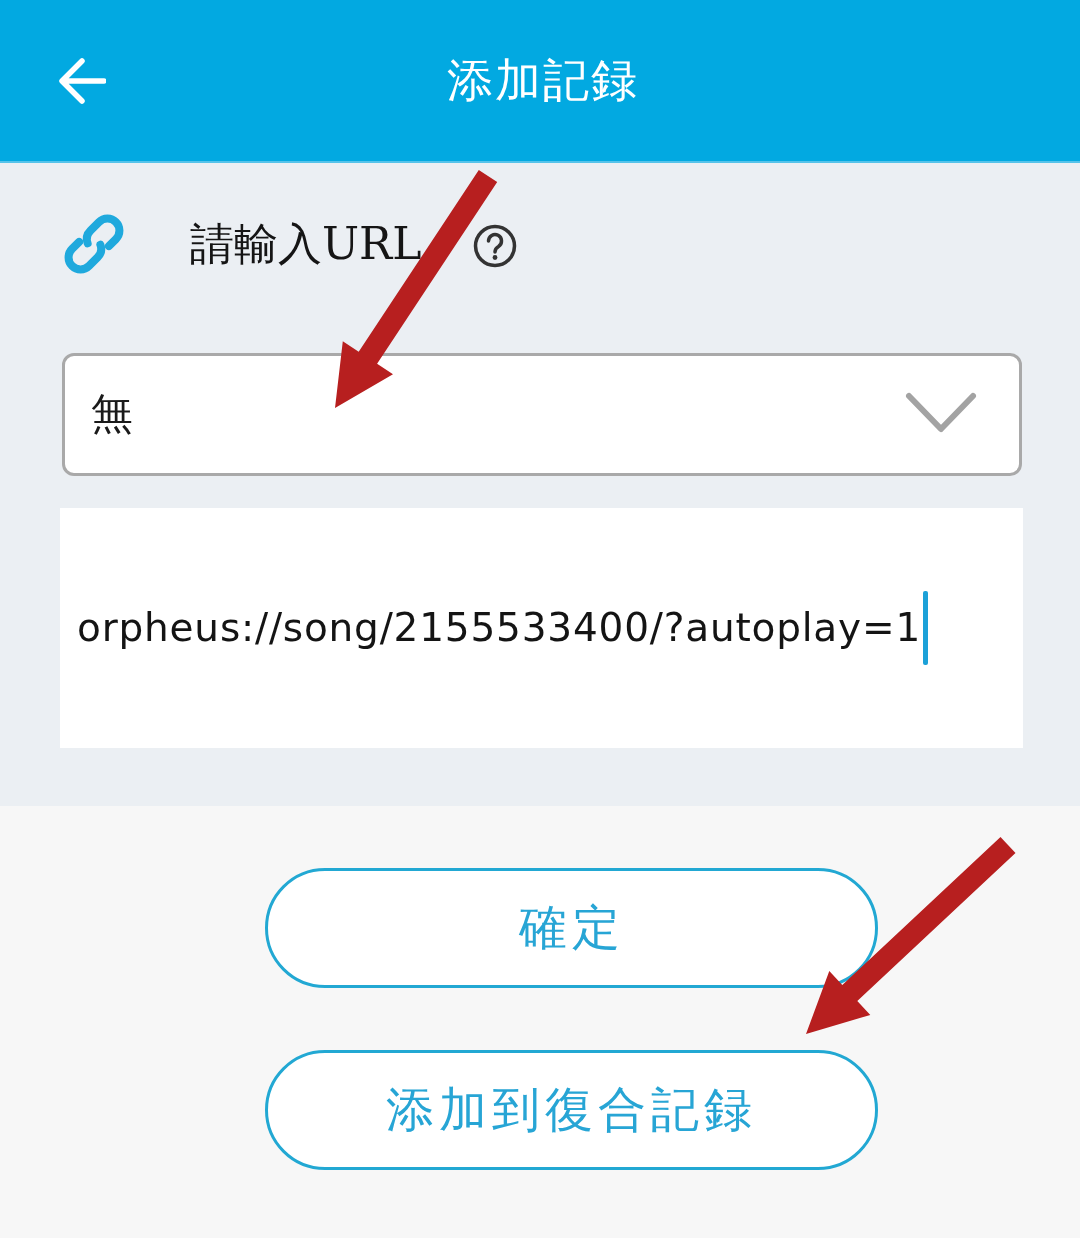 This screenshot has width=1080, height=1238. I want to click on dropdown: 無, so click(542, 414).